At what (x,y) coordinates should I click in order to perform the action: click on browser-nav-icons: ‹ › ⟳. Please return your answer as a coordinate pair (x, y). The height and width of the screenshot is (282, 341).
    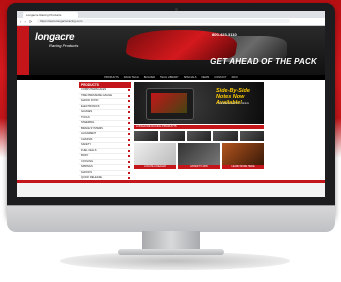
    Looking at the image, I should click on (26, 21).